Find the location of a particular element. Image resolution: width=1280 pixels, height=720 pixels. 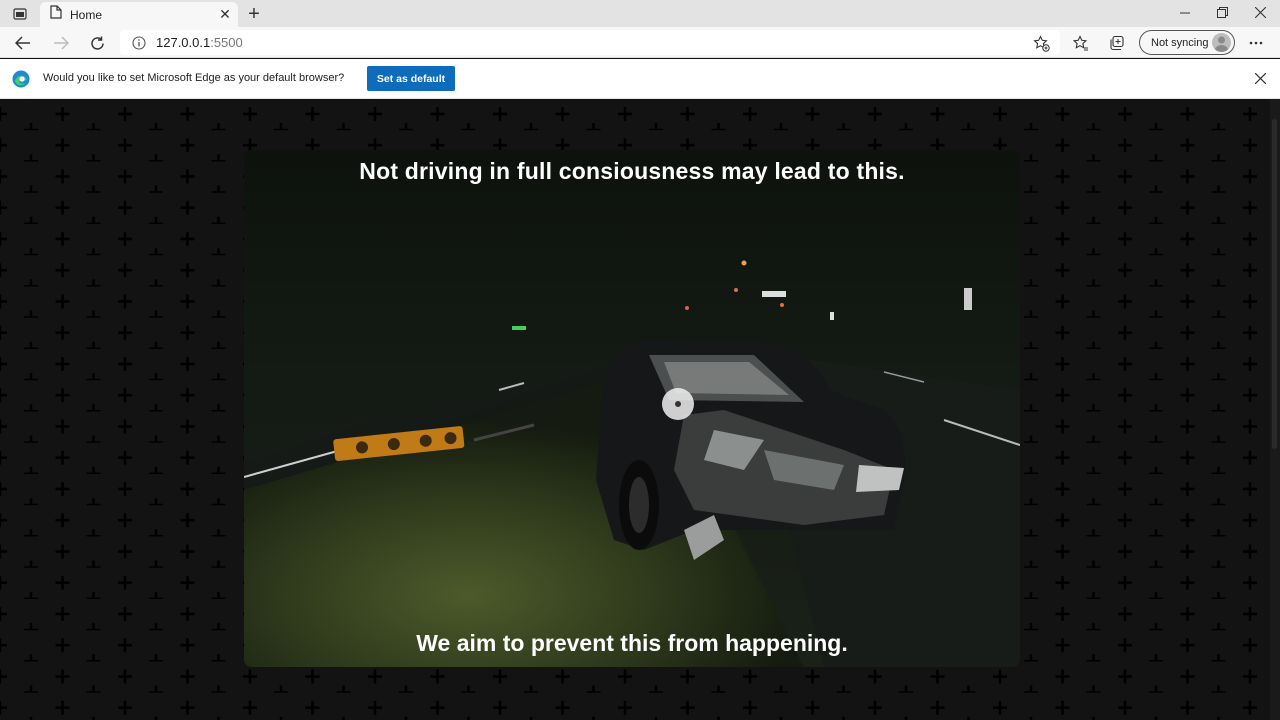

site-info-icon is located at coordinates (139, 42).